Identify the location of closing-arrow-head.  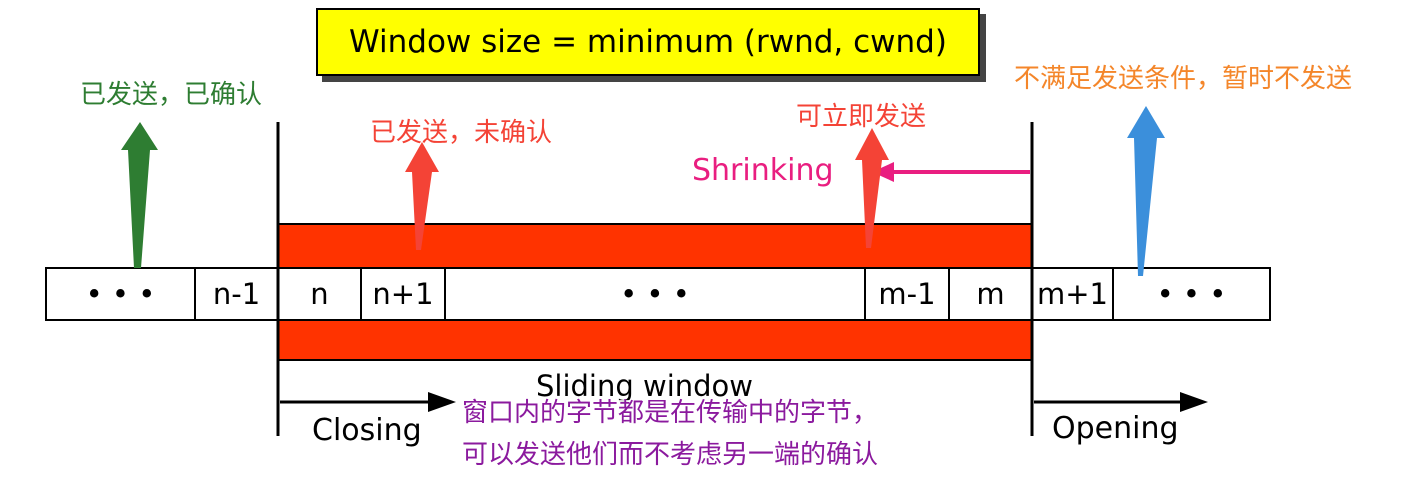
(442, 402).